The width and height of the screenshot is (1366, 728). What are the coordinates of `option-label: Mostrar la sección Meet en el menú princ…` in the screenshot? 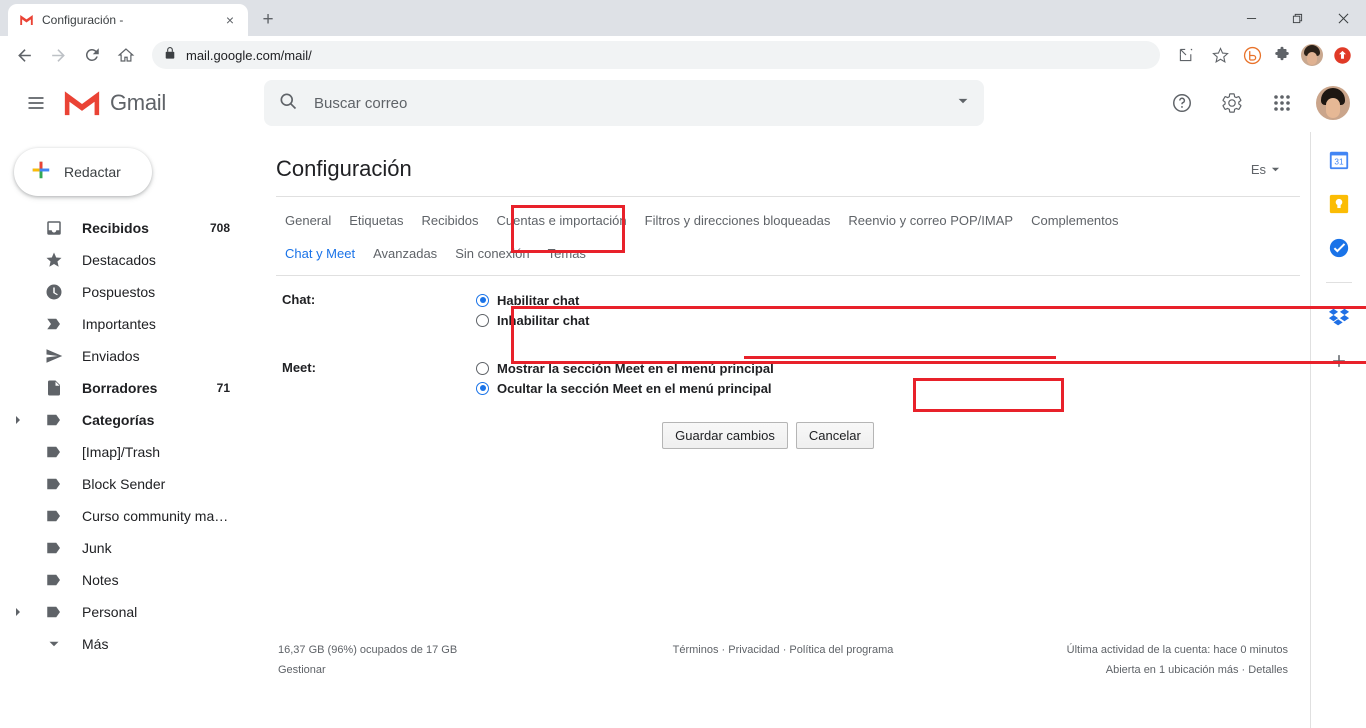 It's located at (635, 368).